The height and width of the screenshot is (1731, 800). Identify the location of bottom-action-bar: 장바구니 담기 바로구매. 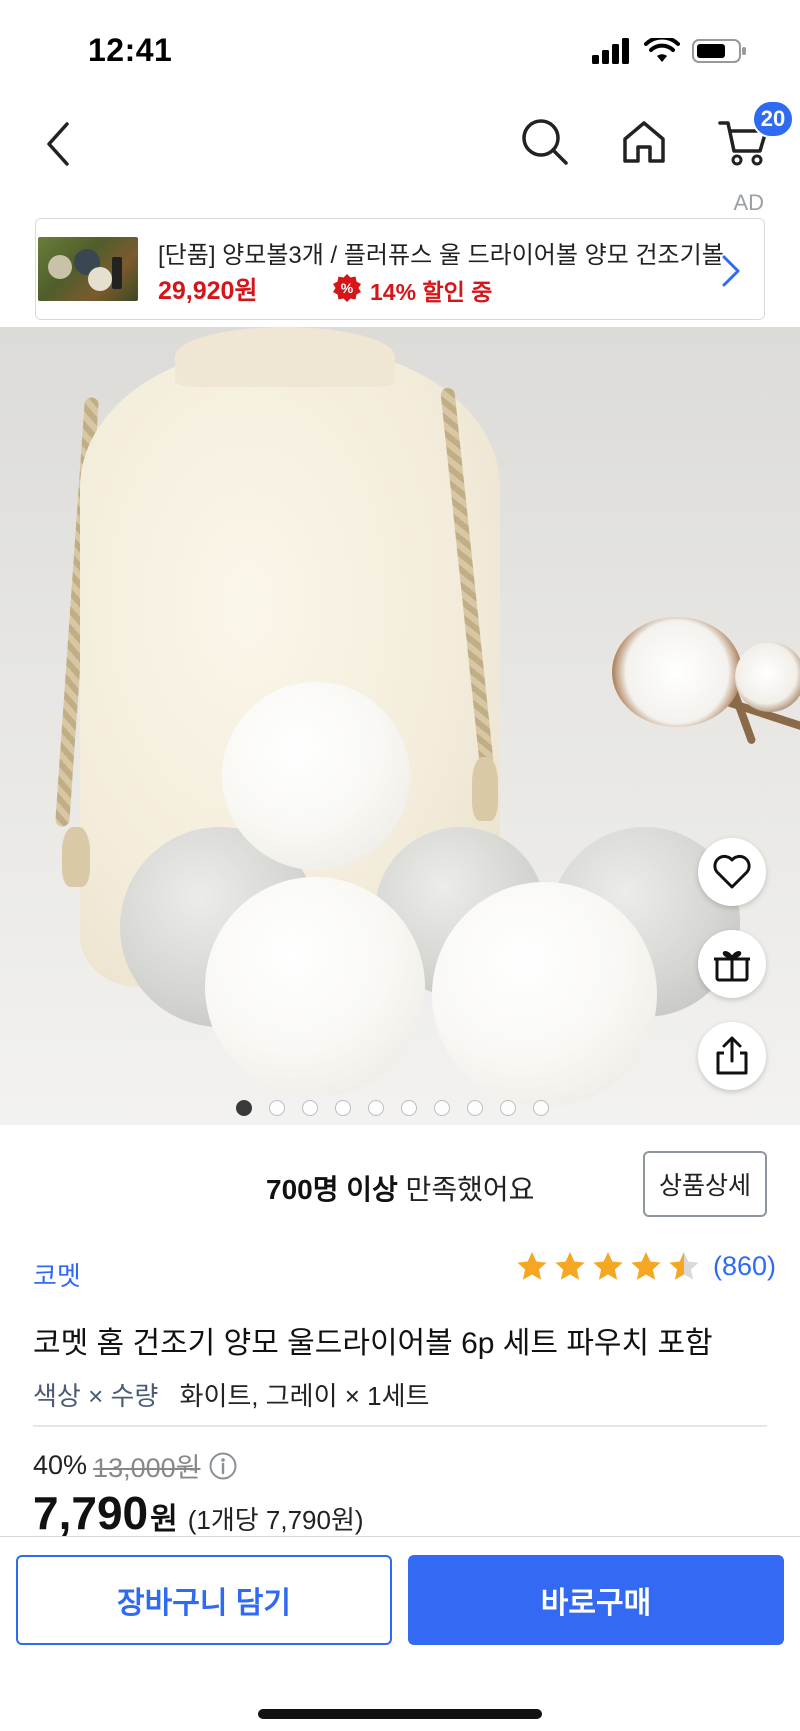
(400, 1633).